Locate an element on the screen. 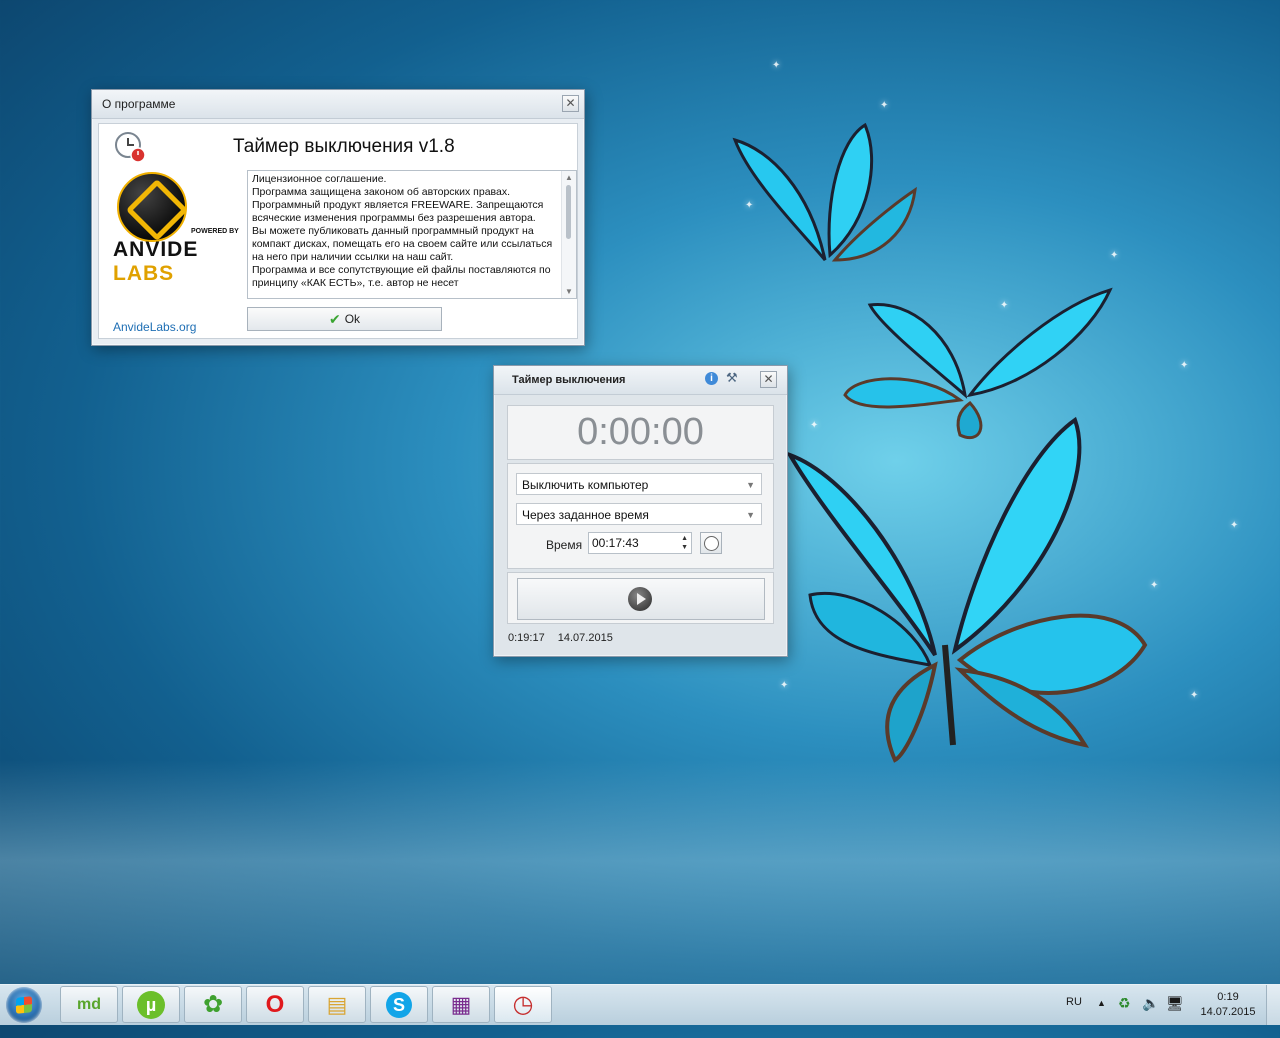  info-icon: i is located at coordinates (711, 378).